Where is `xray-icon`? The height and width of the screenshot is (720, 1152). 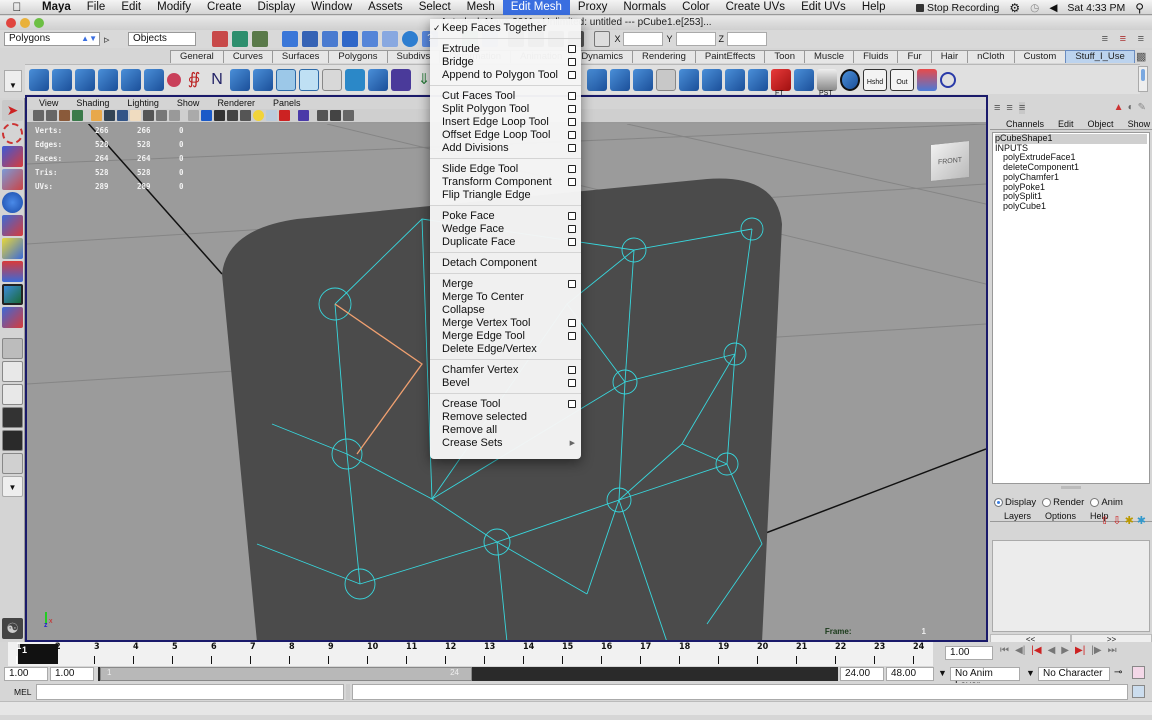
xray-icon is located at coordinates (322, 115).